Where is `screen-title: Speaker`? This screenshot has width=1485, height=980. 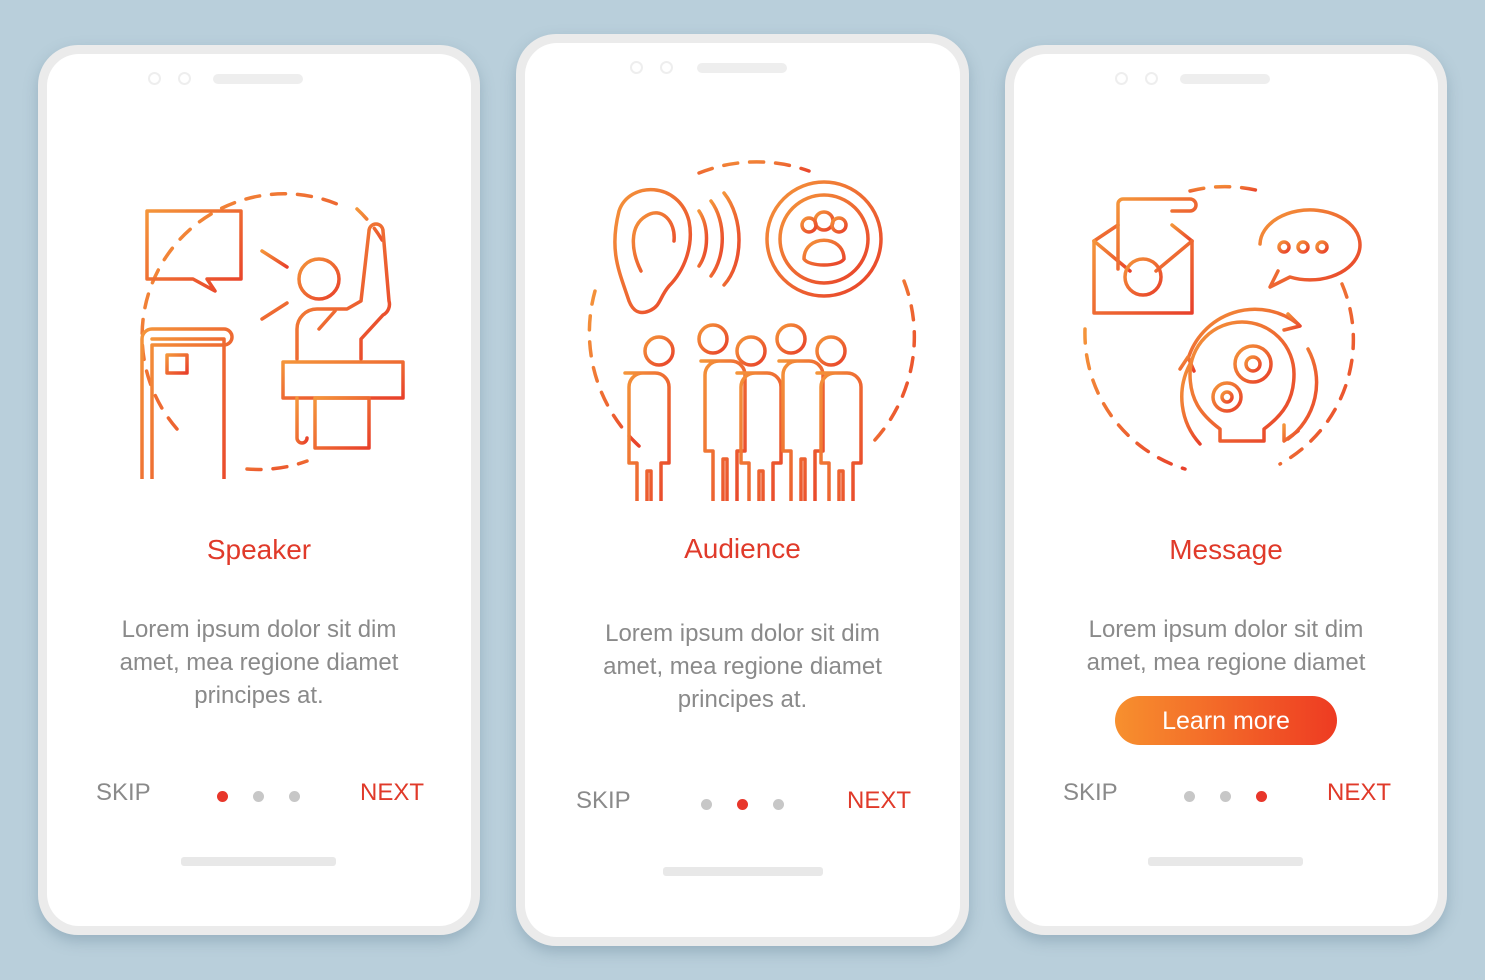
screen-title: Speaker is located at coordinates (259, 549).